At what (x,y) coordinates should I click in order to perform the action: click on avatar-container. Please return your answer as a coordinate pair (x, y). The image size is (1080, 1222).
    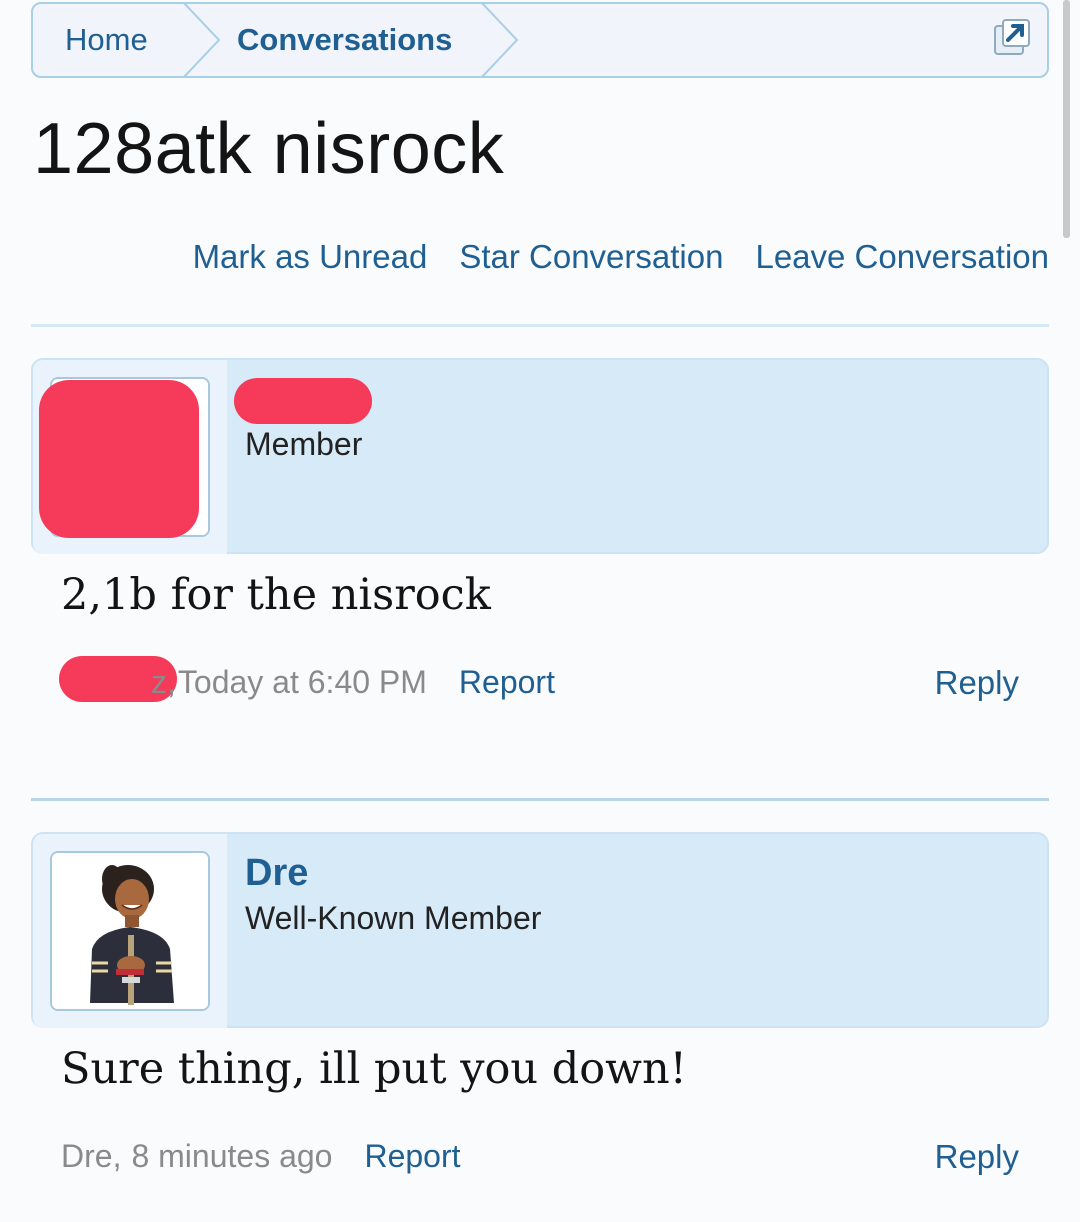
    Looking at the image, I should click on (130, 931).